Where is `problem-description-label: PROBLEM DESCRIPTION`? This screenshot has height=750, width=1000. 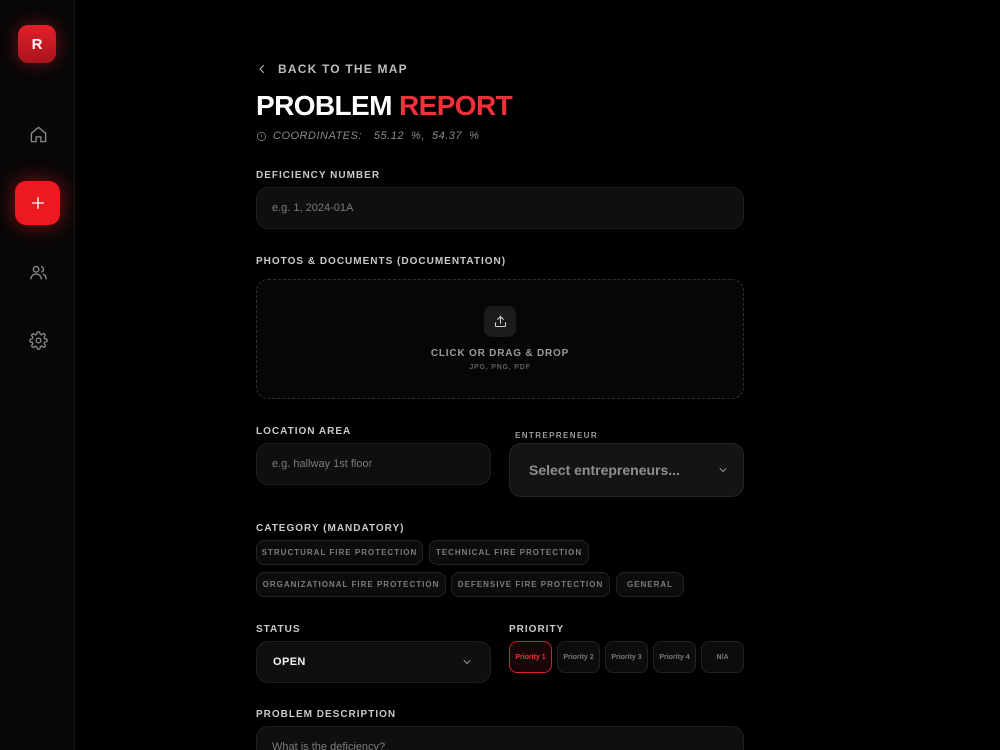 problem-description-label: PROBLEM DESCRIPTION is located at coordinates (326, 714).